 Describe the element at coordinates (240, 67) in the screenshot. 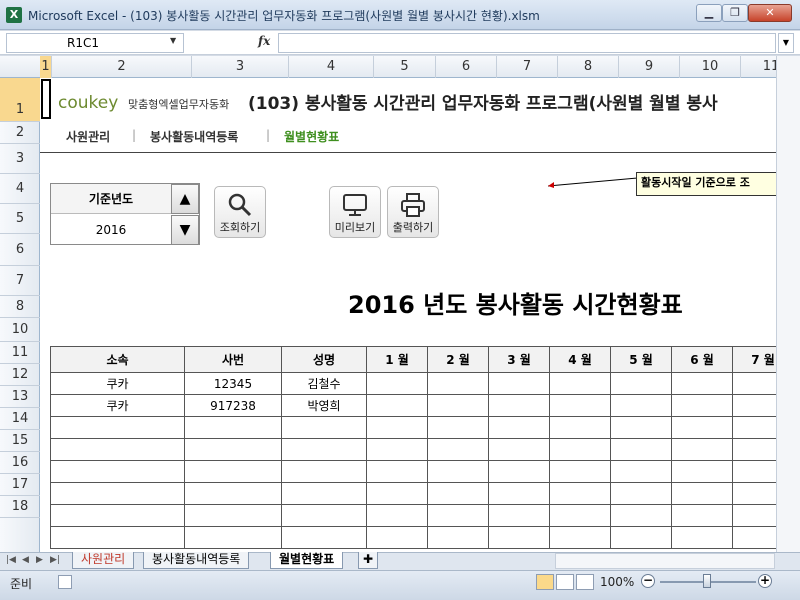

I see `column-header: 3` at that location.